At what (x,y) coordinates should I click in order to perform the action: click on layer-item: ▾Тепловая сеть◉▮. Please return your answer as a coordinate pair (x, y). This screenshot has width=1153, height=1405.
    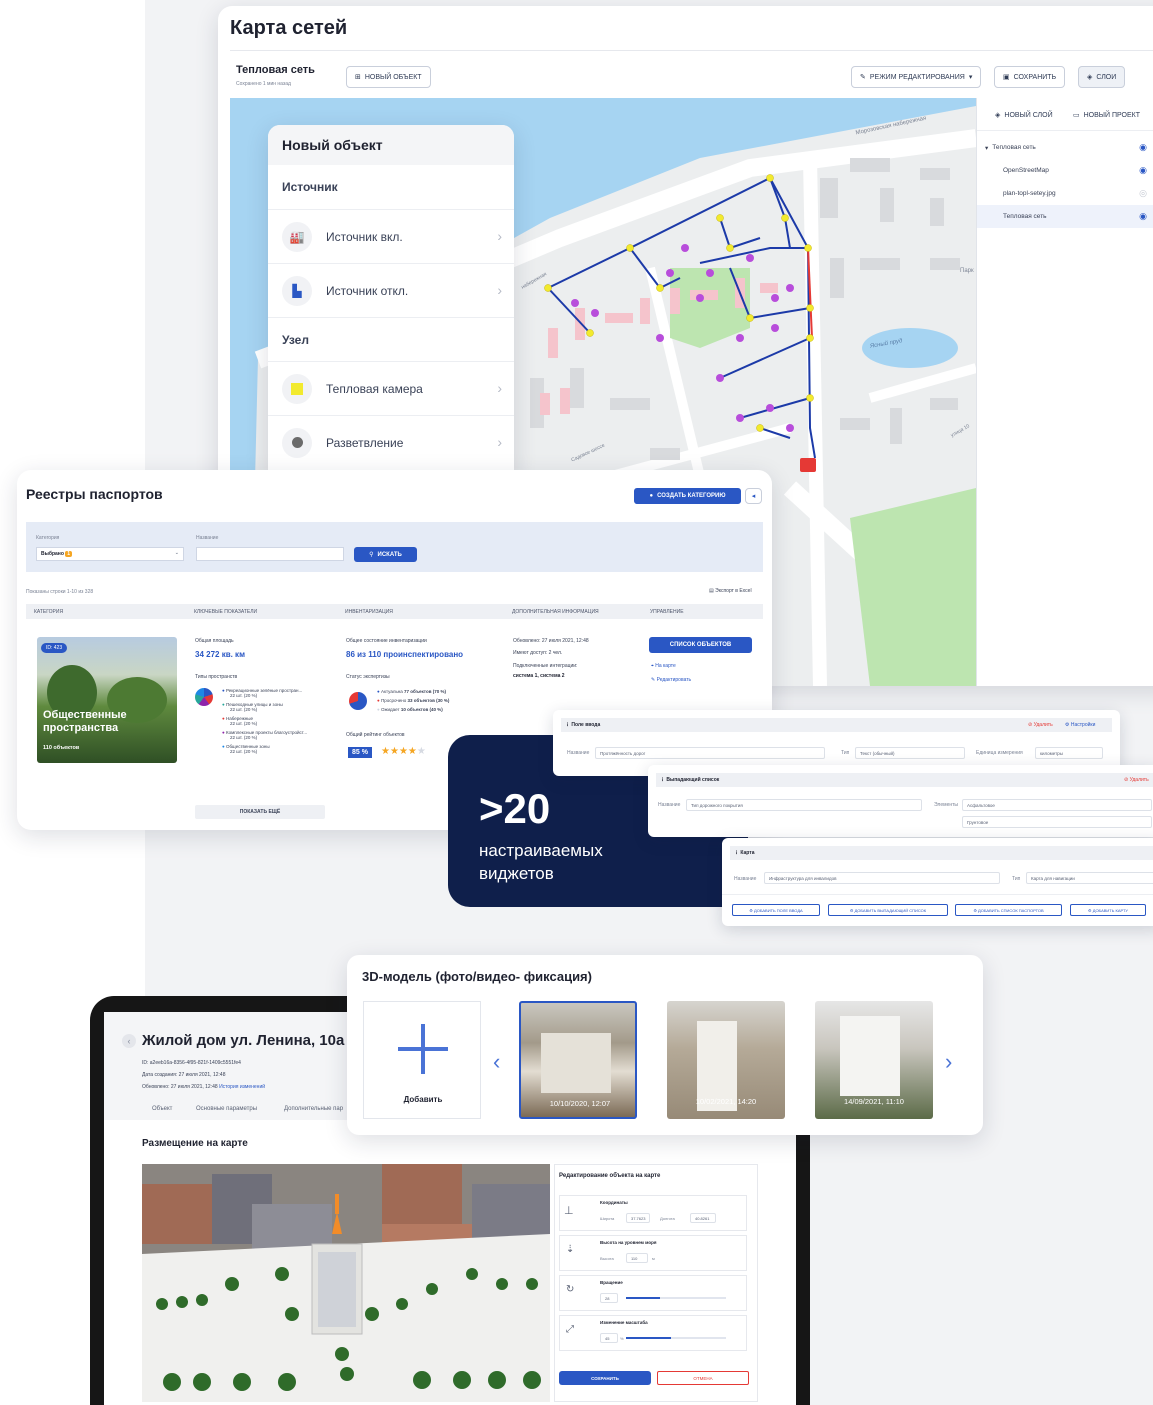
    Looking at the image, I should click on (1065, 147).